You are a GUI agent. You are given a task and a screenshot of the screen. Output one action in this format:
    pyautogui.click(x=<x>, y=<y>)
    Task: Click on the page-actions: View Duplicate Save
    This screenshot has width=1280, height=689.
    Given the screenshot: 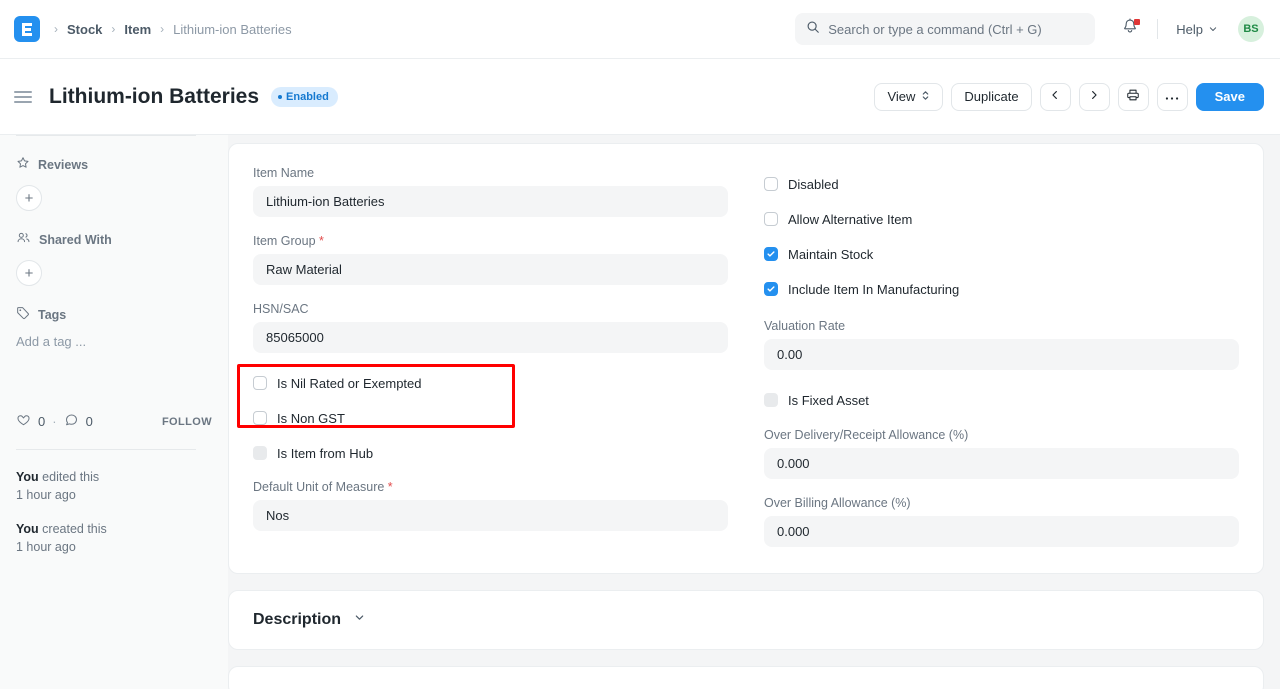 What is the action you would take?
    pyautogui.click(x=1069, y=96)
    